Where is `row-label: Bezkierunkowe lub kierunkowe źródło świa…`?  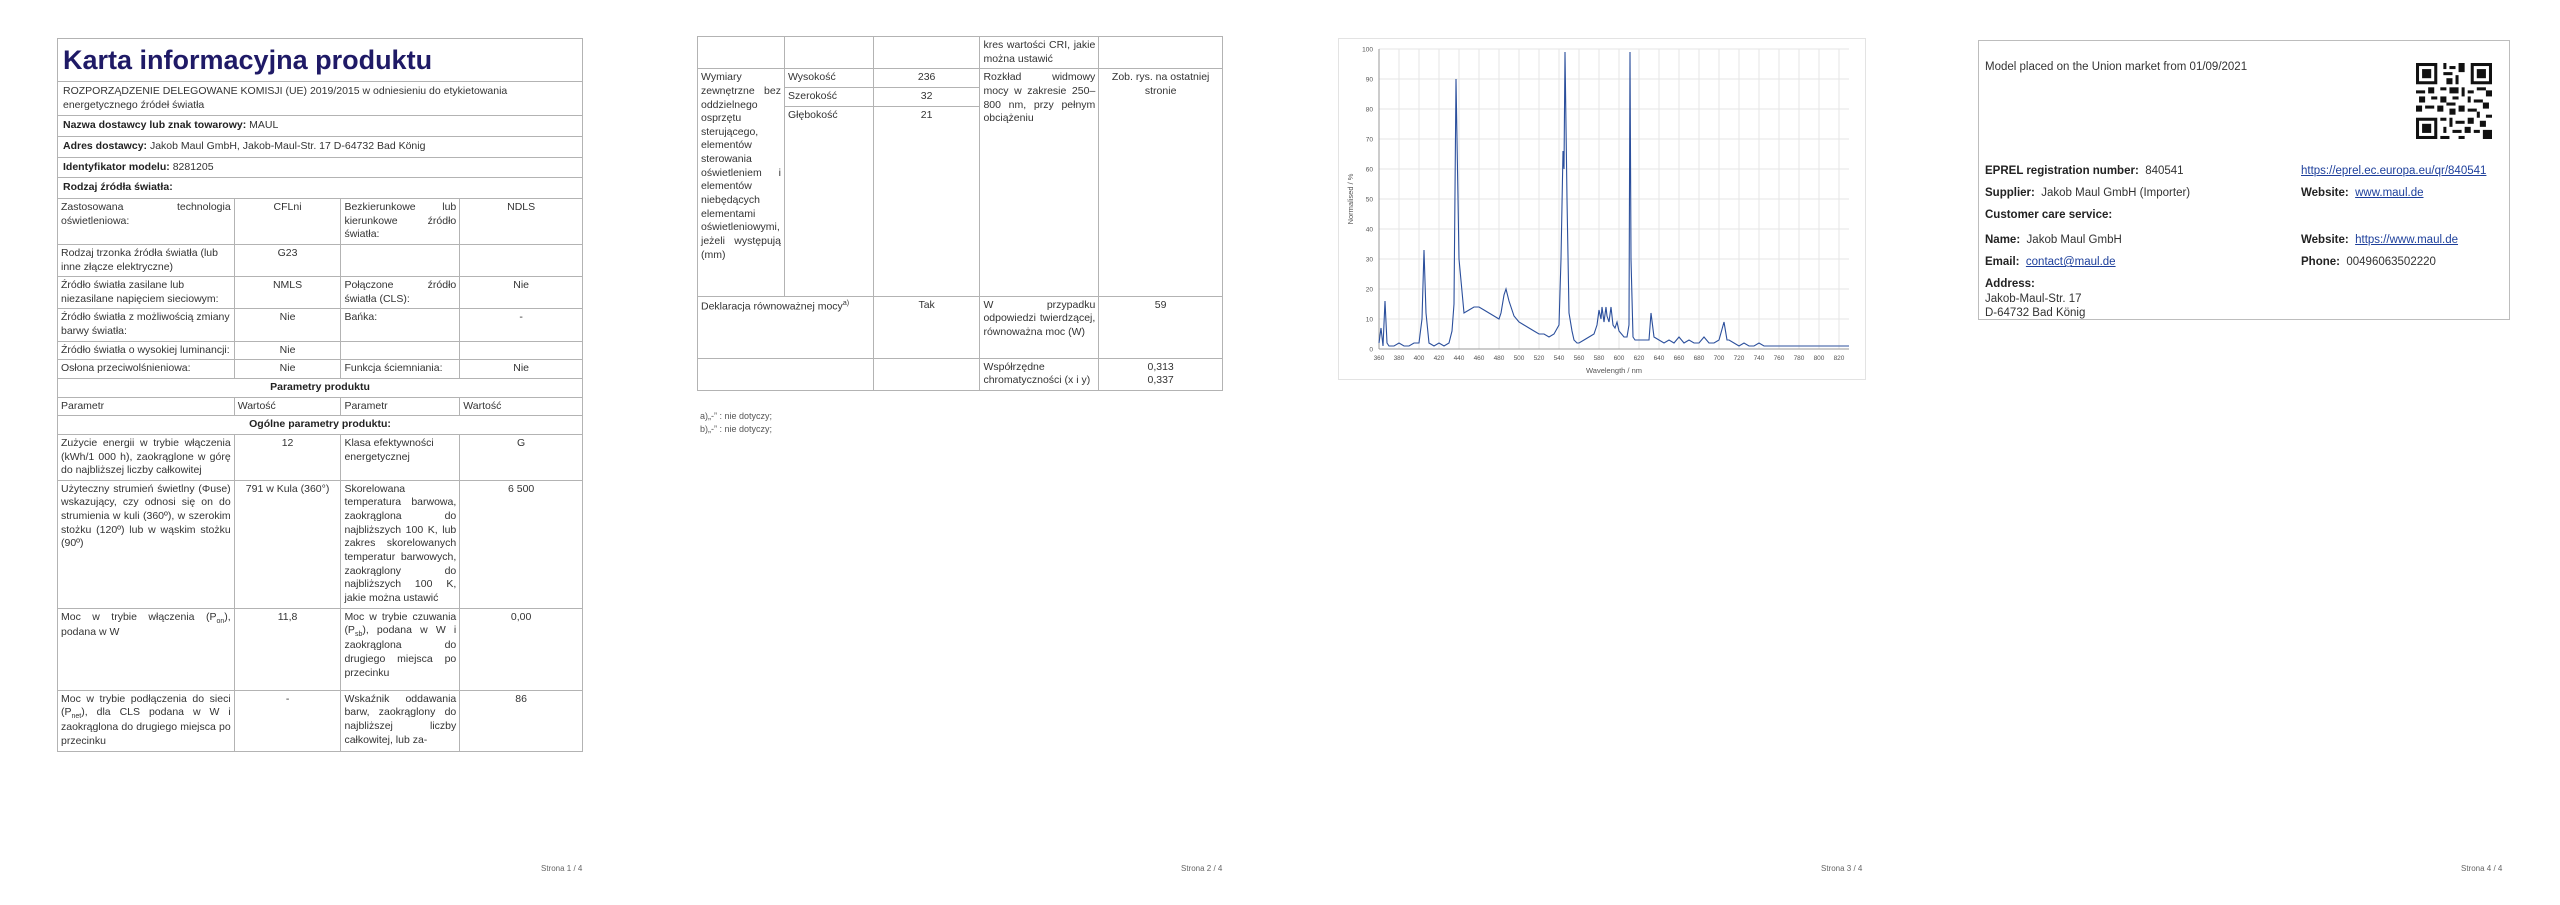
row-label: Bezkierunkowe lub kierunkowe źródło świa… is located at coordinates (400, 221).